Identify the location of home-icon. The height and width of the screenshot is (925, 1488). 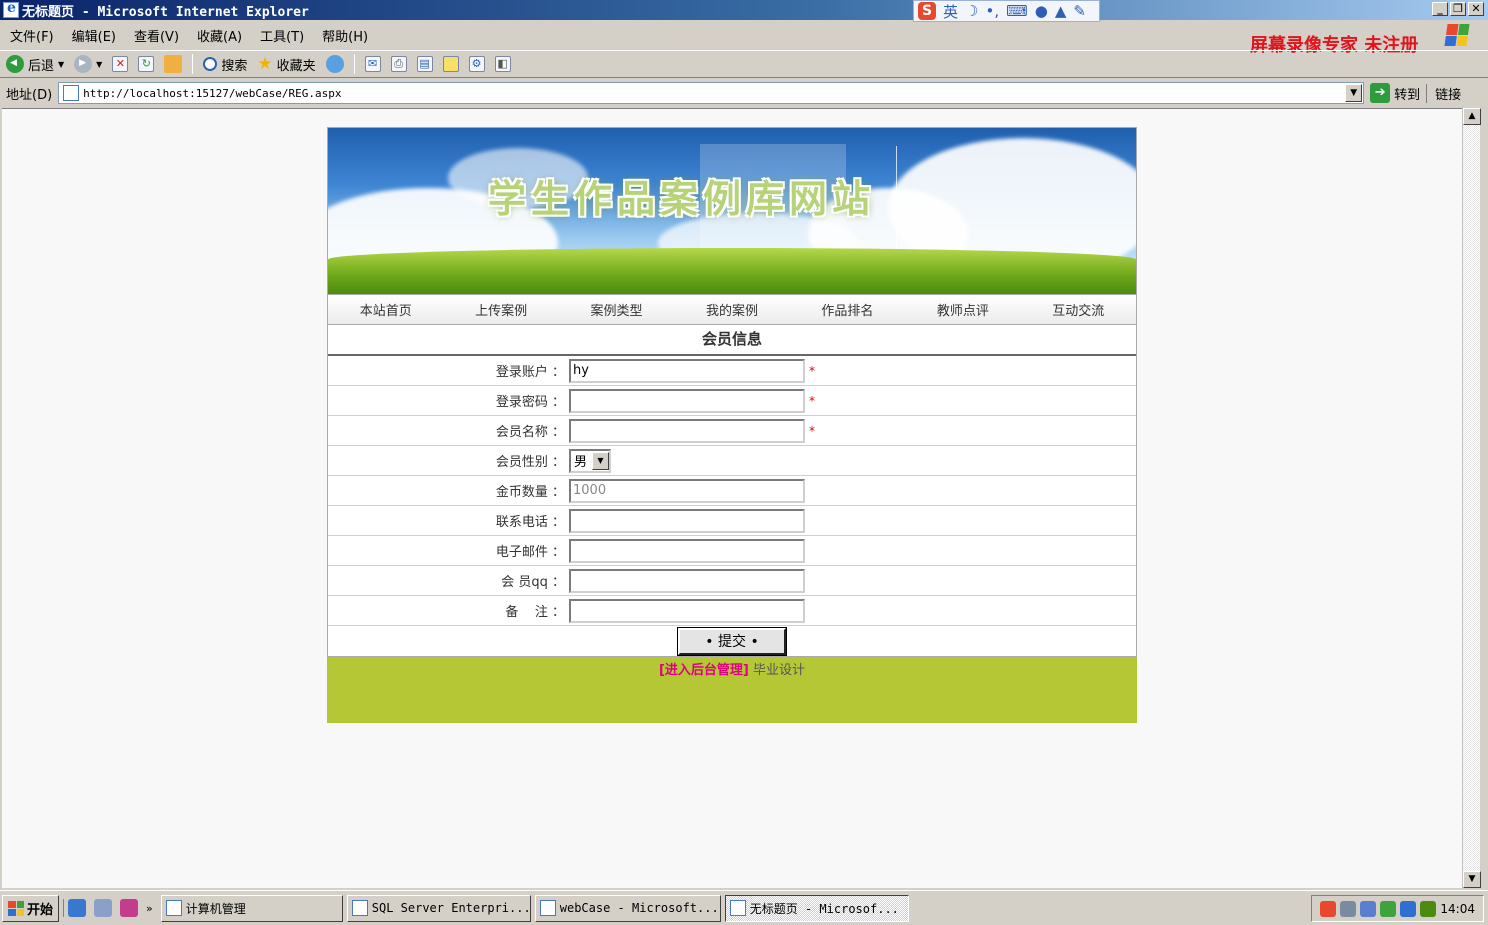
(173, 64).